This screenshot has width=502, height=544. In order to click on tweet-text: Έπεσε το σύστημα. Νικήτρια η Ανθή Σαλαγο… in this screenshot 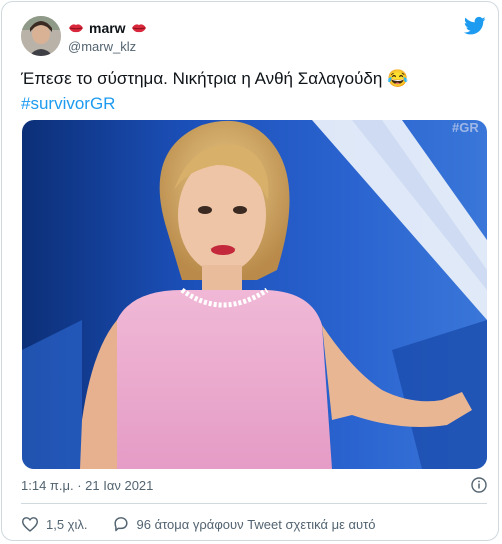, I will do `click(215, 78)`.